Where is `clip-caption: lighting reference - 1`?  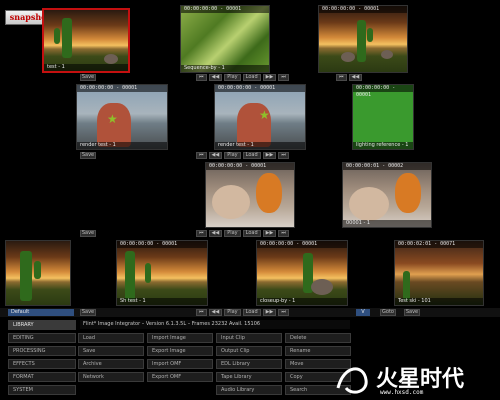 clip-caption: lighting reference - 1 is located at coordinates (383, 145).